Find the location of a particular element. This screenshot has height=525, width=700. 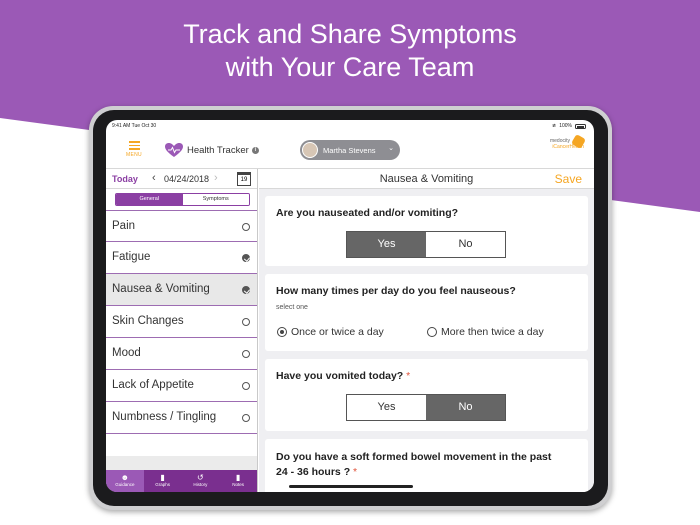

symptom-item-nausea-vomiting: Nausea & Vomiting is located at coordinates (181, 290).